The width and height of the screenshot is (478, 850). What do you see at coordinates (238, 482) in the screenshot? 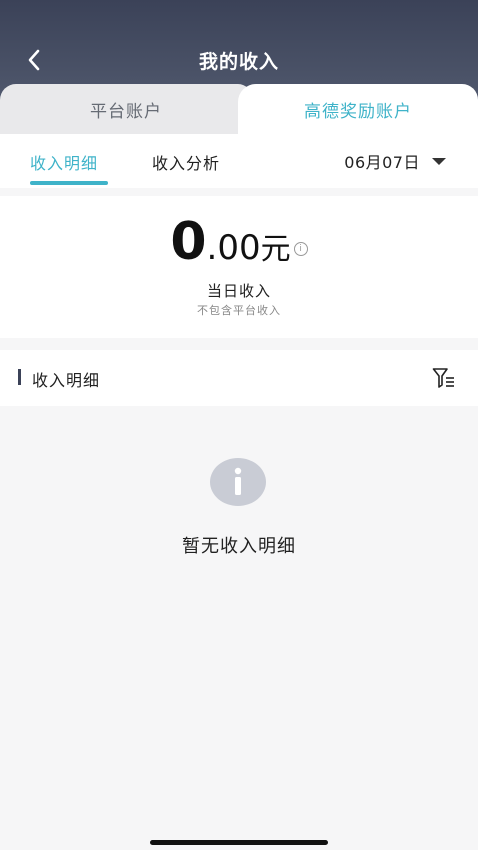
I see `empty-info-icon` at bounding box center [238, 482].